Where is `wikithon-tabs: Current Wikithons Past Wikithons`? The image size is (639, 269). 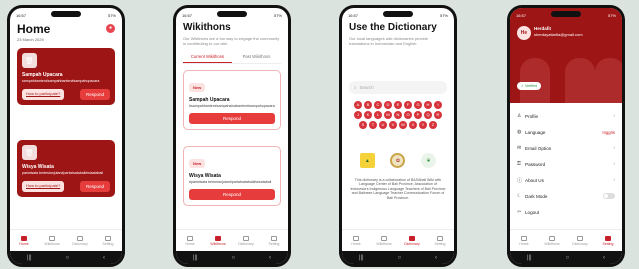
wikithon-tabs: Current Wikithons Past Wikithons is located at coordinates (232, 59).